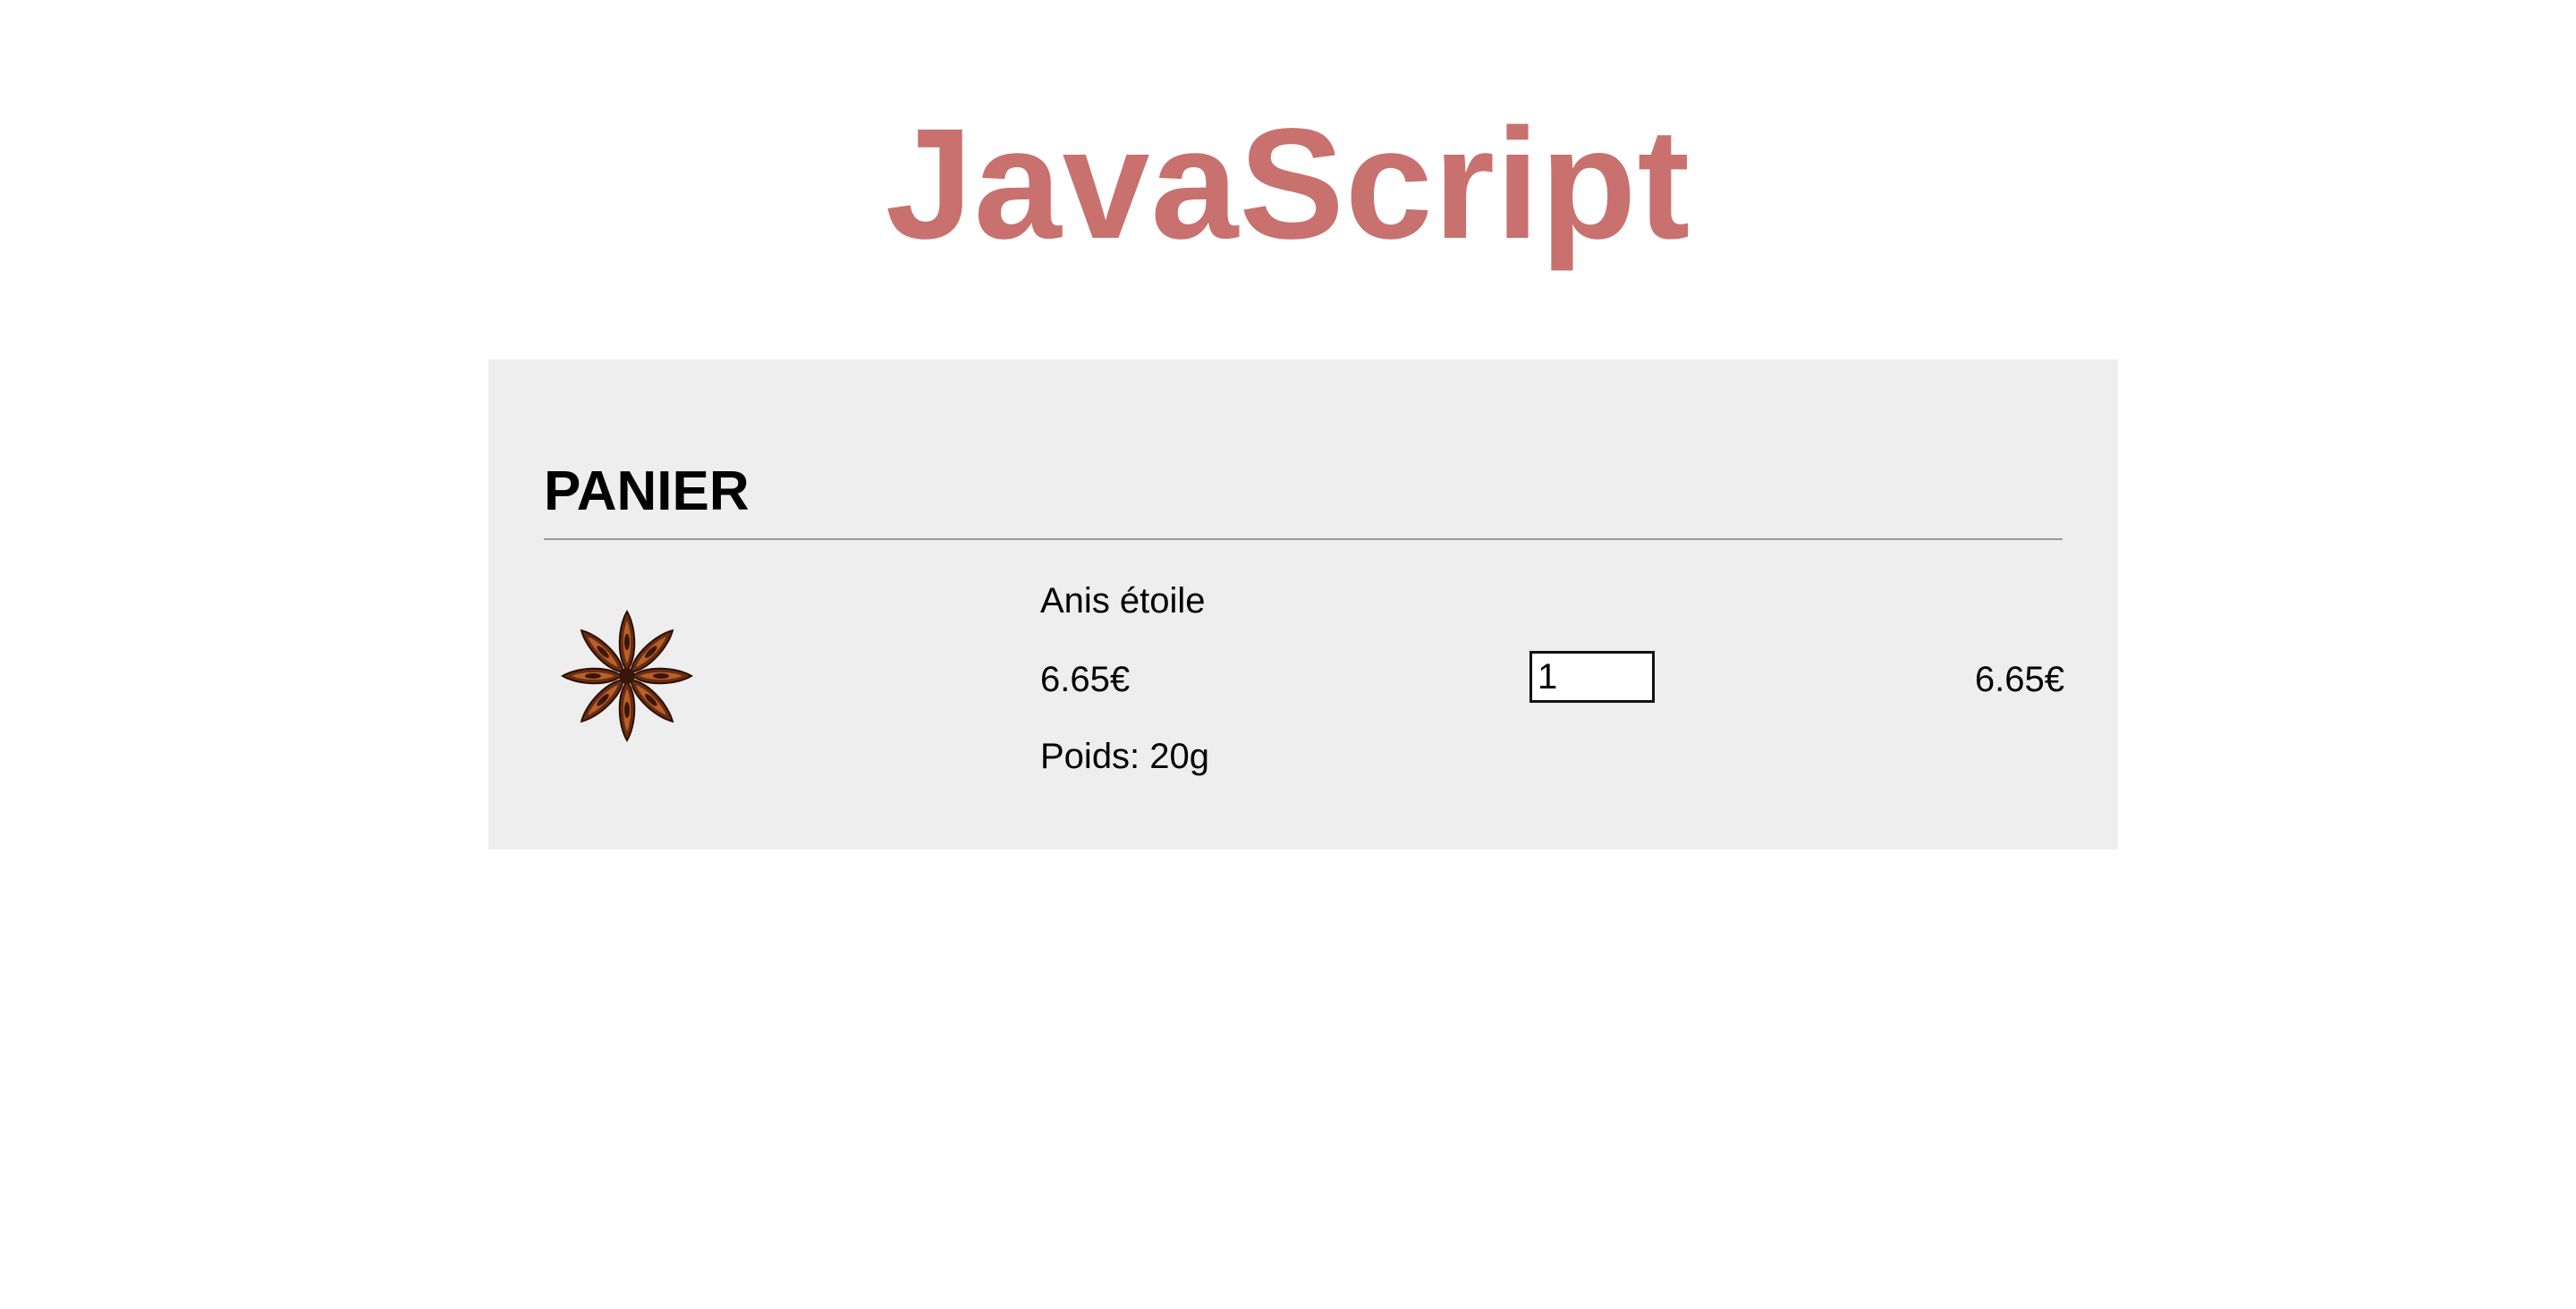 The width and height of the screenshot is (2576, 1309). What do you see at coordinates (1125, 756) in the screenshot?
I see `product-weight: Poids: 20g` at bounding box center [1125, 756].